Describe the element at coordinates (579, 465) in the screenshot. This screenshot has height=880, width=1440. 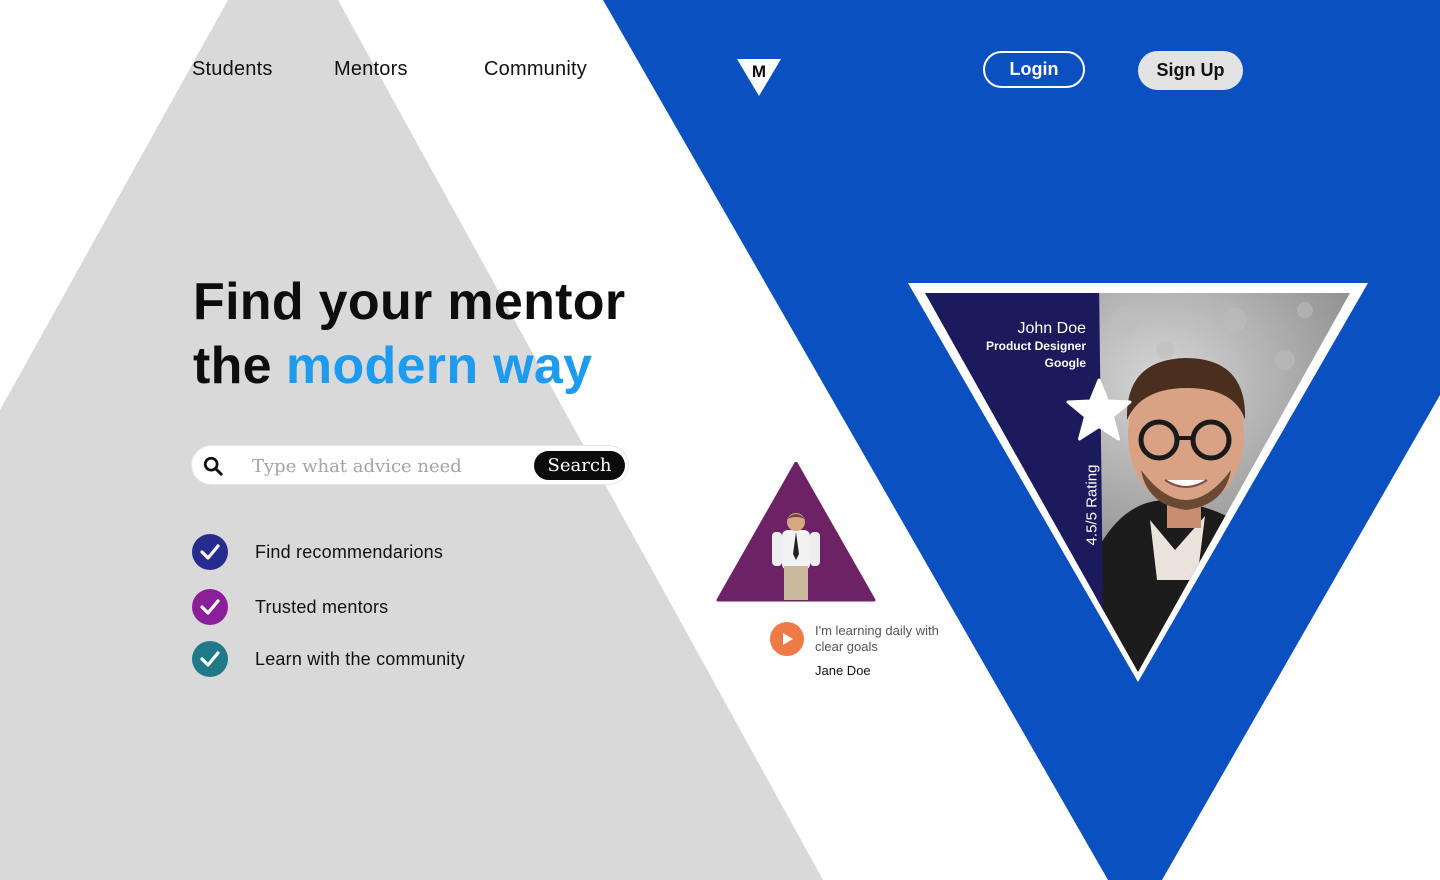
I see `search-button: Search` at that location.